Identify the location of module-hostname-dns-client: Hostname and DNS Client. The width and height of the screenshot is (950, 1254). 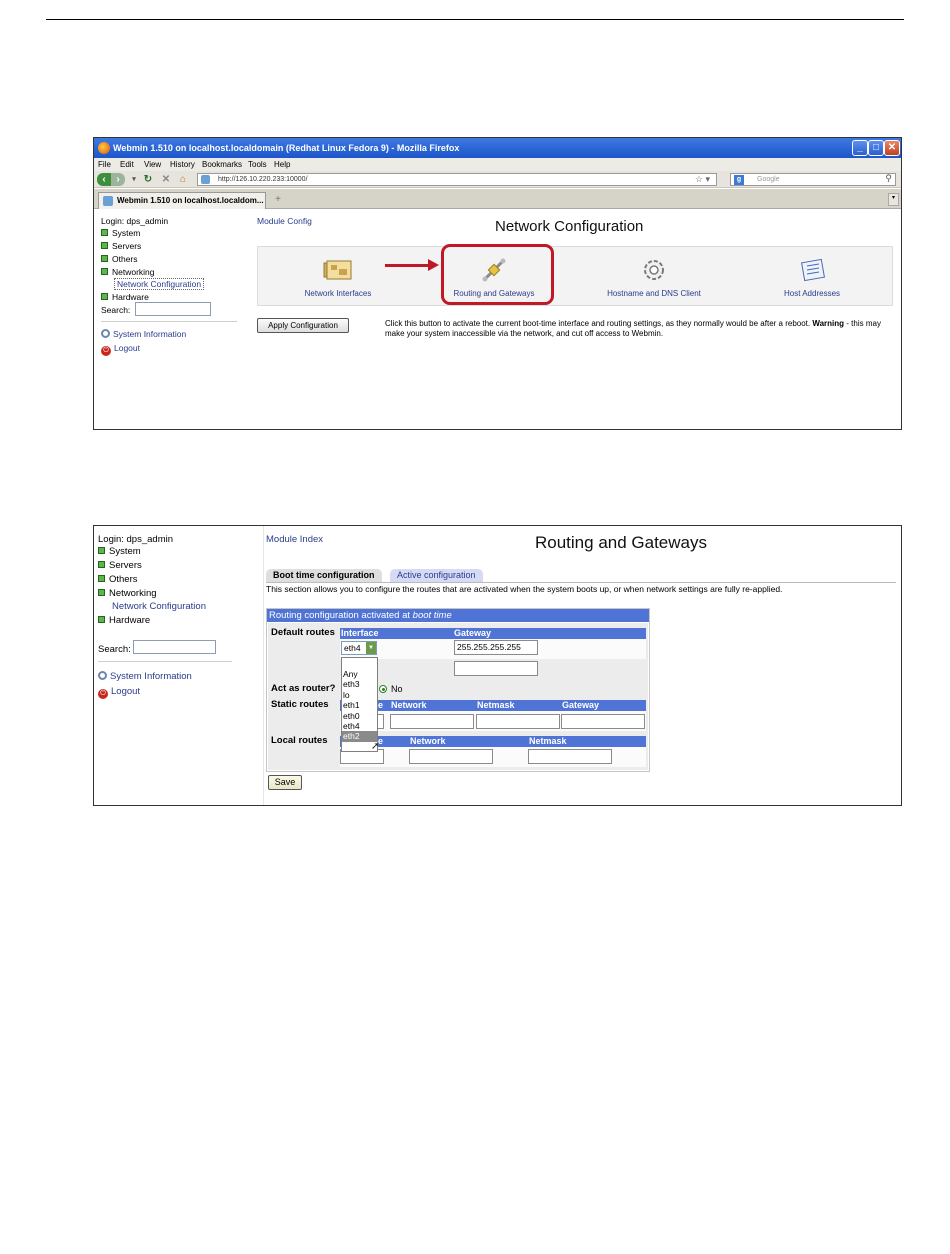
(654, 277).